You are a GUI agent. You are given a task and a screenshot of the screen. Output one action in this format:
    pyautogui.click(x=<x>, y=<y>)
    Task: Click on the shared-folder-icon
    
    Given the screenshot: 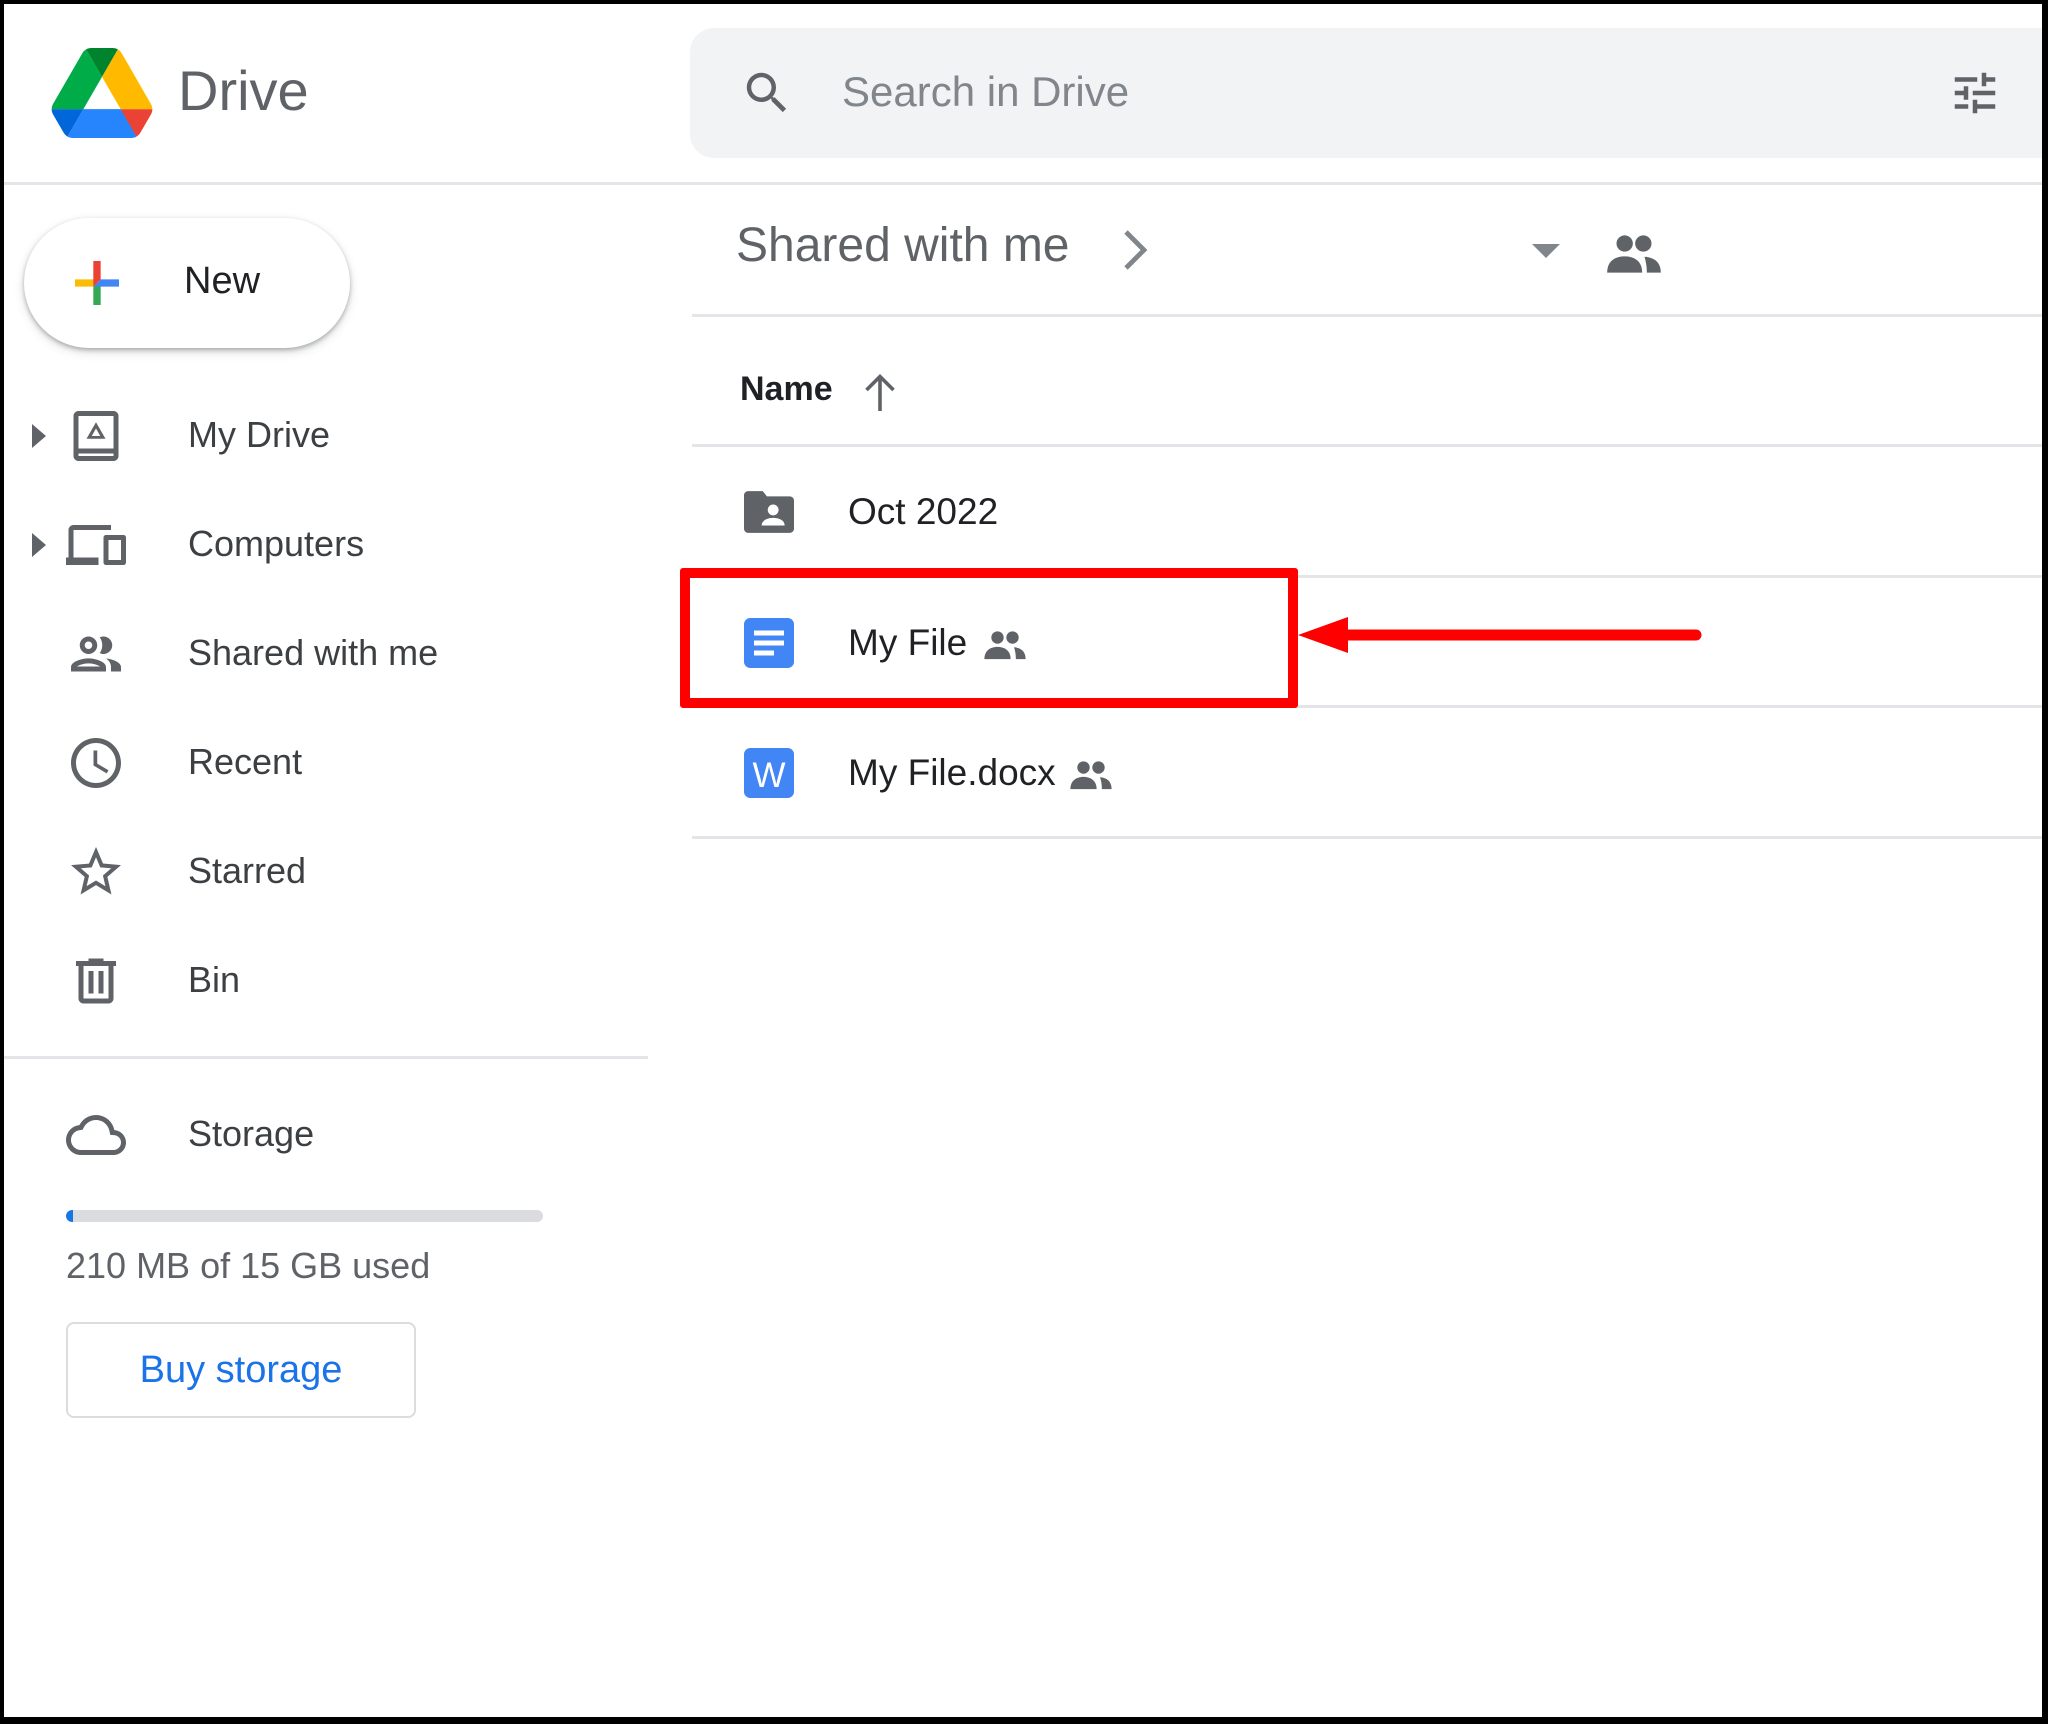 What is the action you would take?
    pyautogui.click(x=769, y=512)
    